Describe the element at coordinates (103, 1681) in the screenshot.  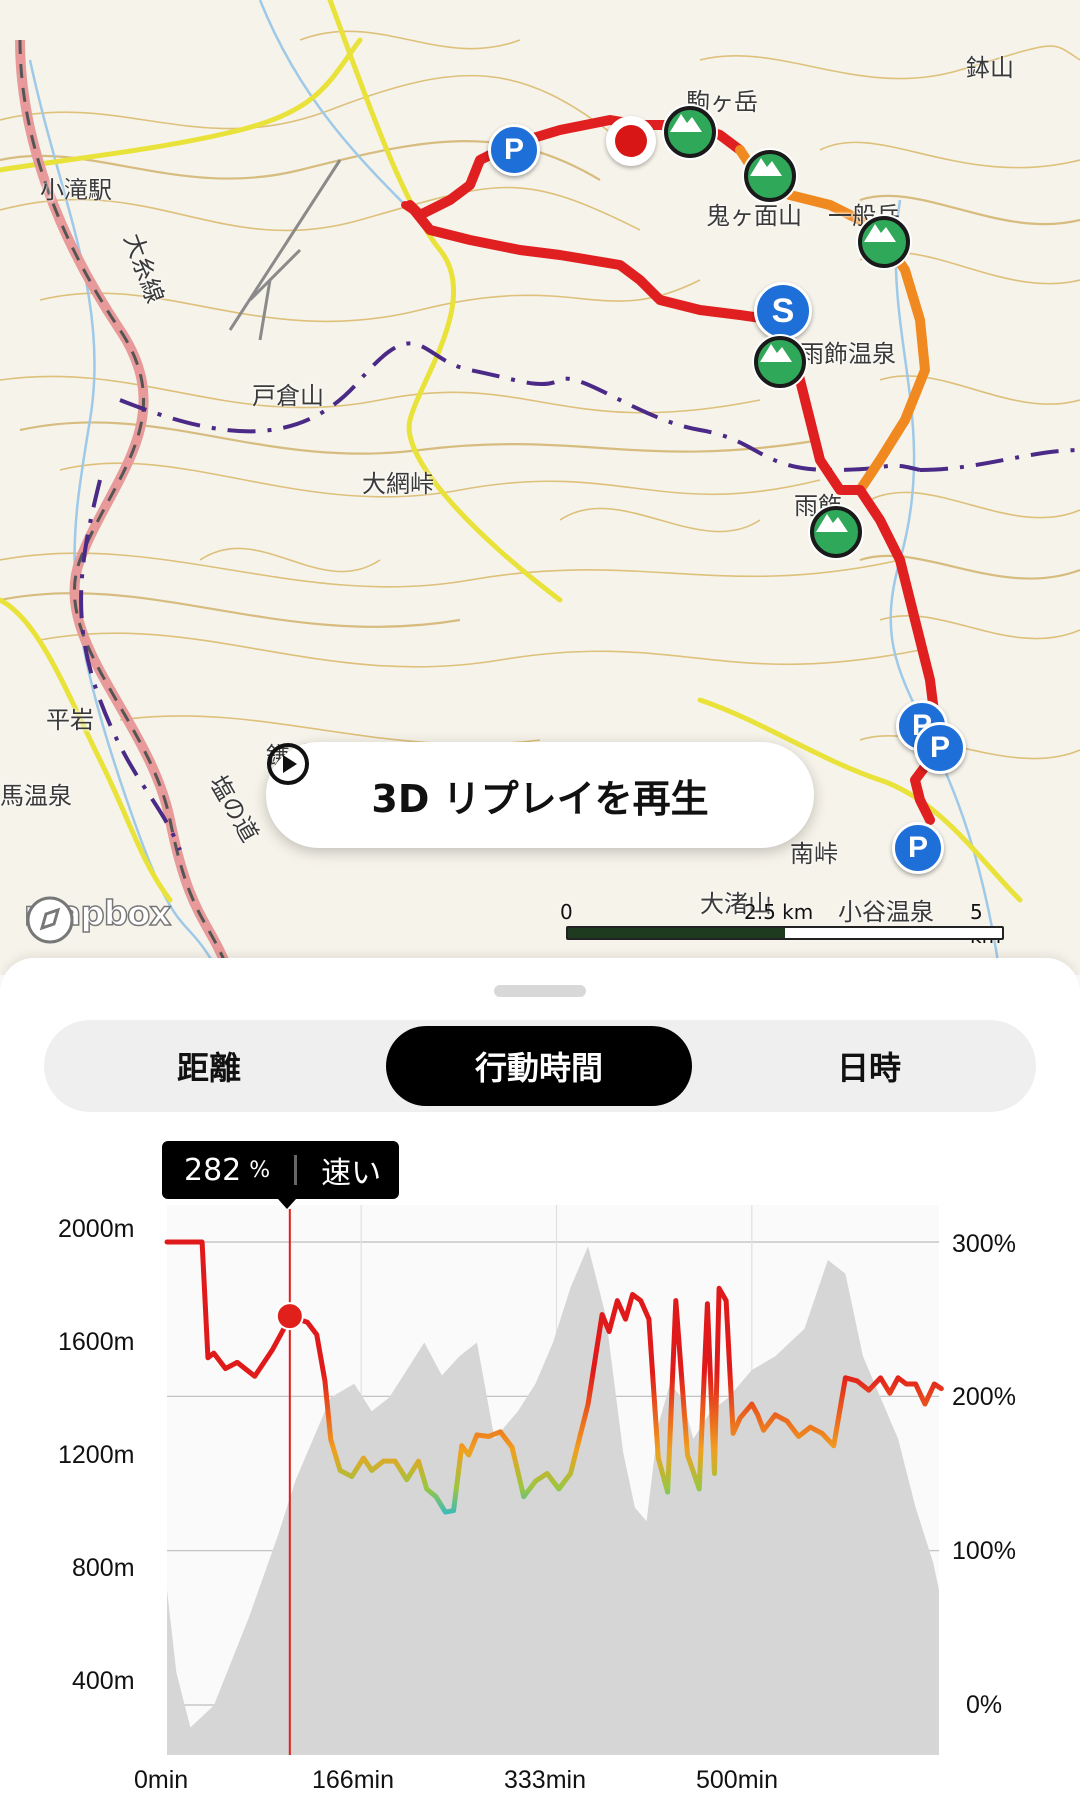
I see `y-left-tick-label: 400m` at that location.